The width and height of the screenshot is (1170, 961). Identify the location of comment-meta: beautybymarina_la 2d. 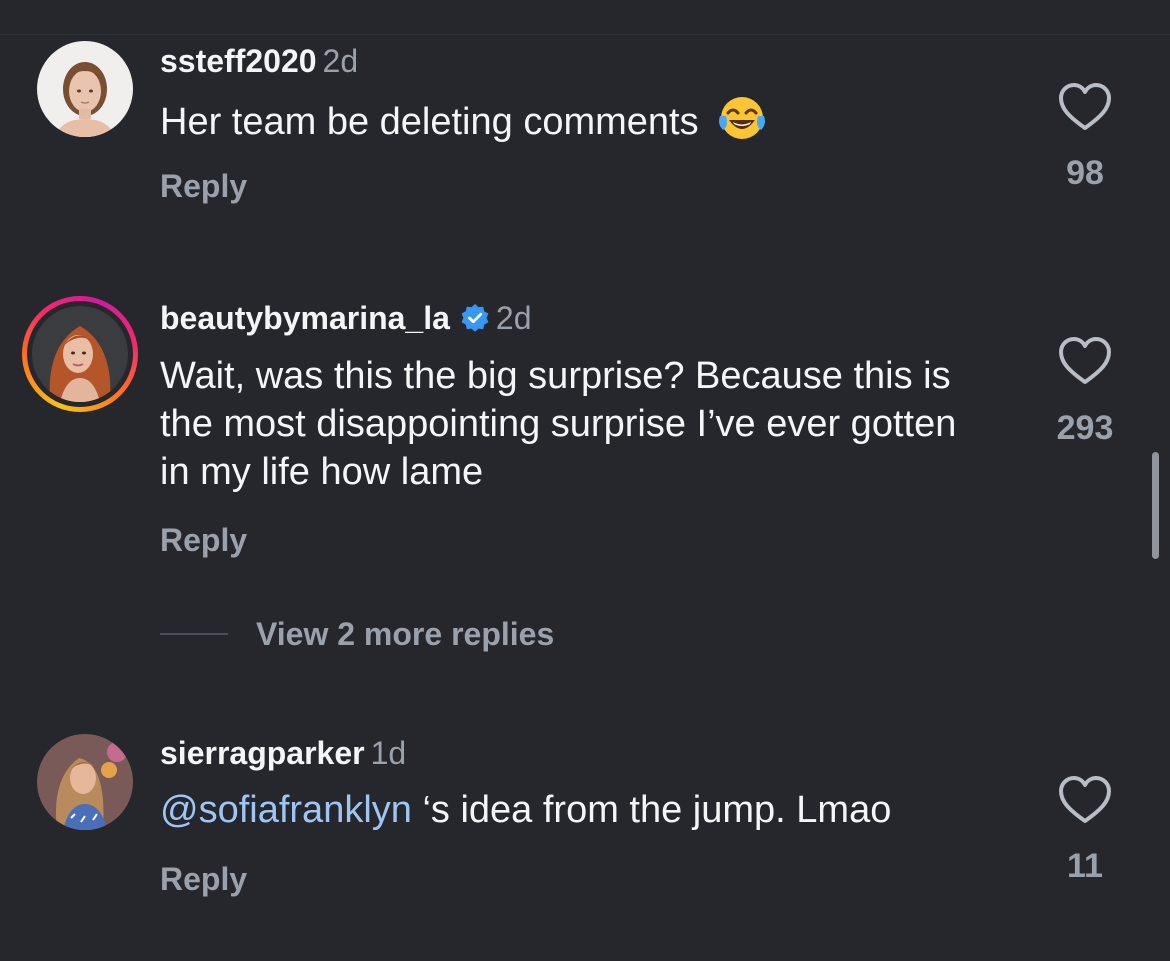
(346, 318).